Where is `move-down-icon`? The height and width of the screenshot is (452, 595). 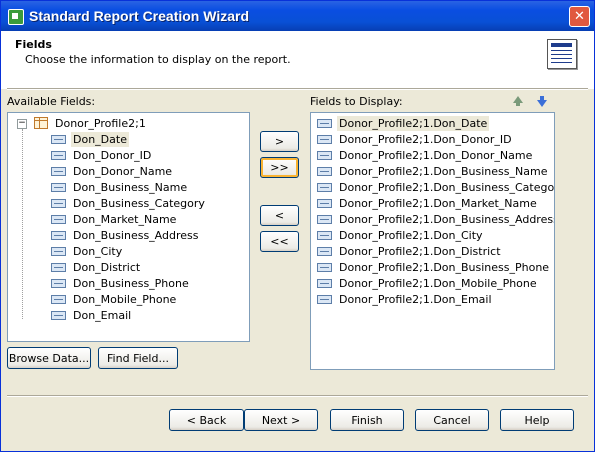 move-down-icon is located at coordinates (542, 101).